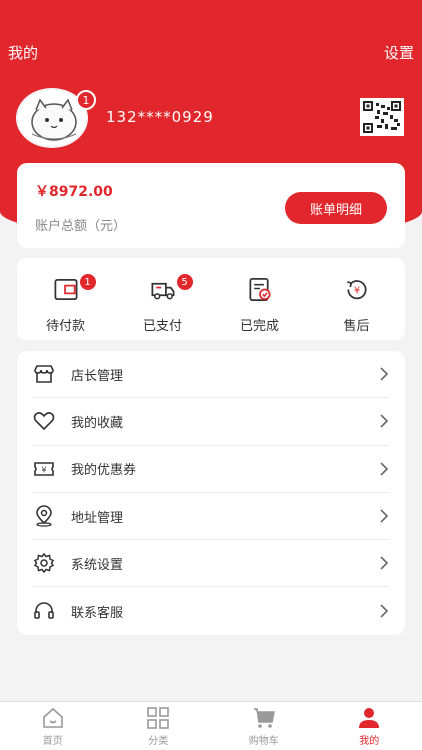 The height and width of the screenshot is (750, 422). I want to click on menu-label: 店长管理, so click(97, 376).